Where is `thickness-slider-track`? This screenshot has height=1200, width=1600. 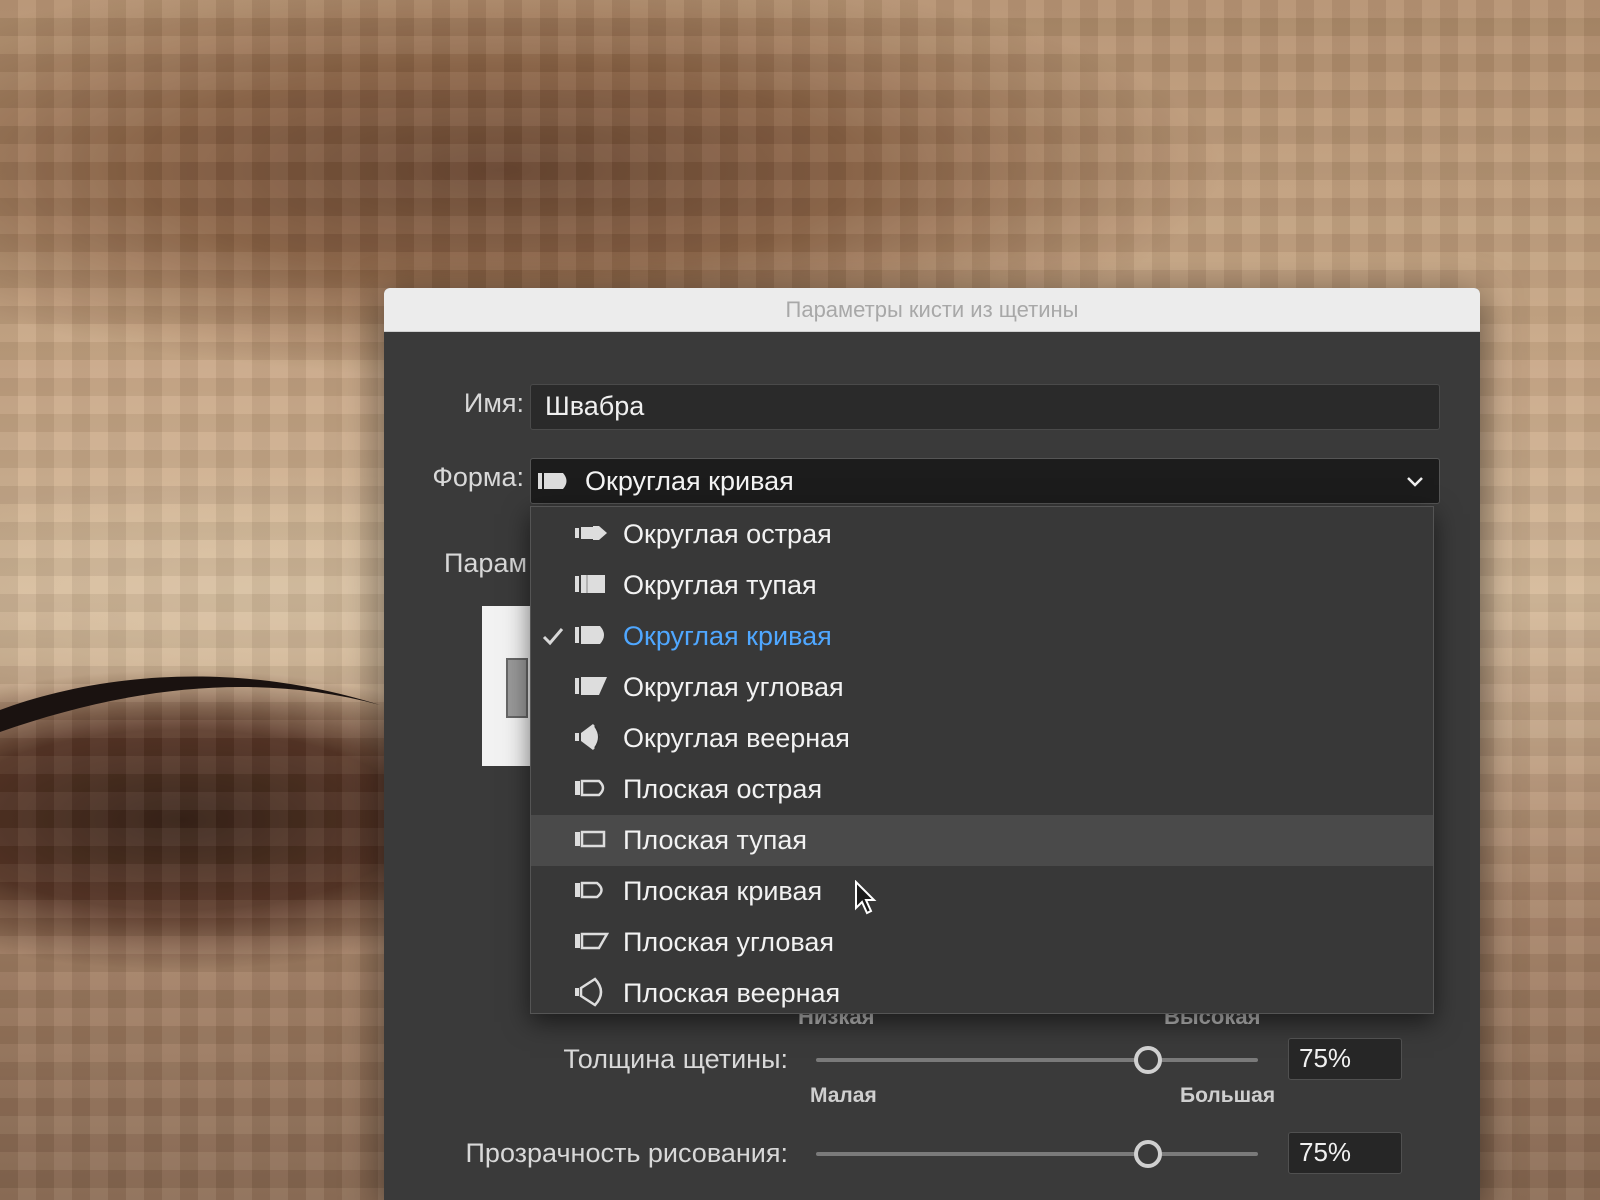
thickness-slider-track is located at coordinates (1037, 1060).